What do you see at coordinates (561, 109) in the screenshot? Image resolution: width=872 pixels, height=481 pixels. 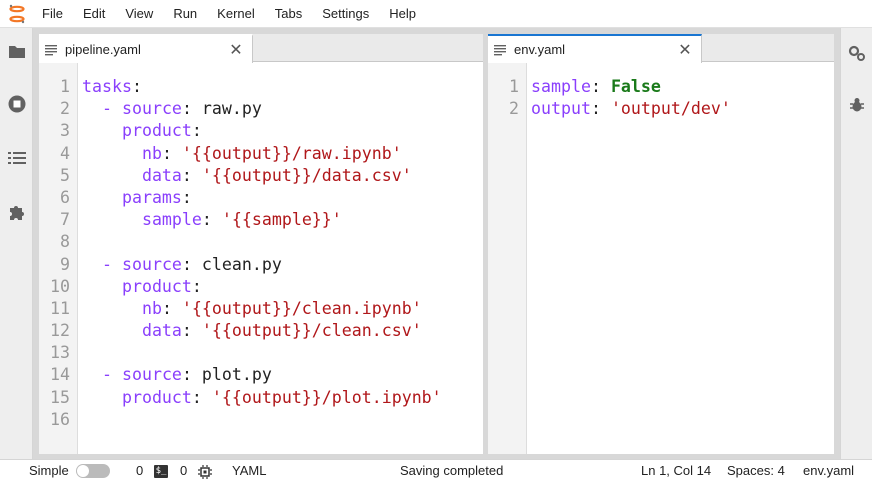 I see `code-token: output` at bounding box center [561, 109].